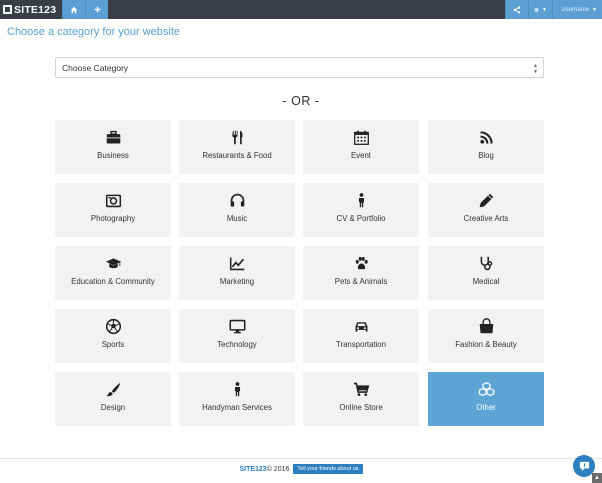  Describe the element at coordinates (237, 273) in the screenshot. I see `category-tile-marketing: Marketing` at that location.